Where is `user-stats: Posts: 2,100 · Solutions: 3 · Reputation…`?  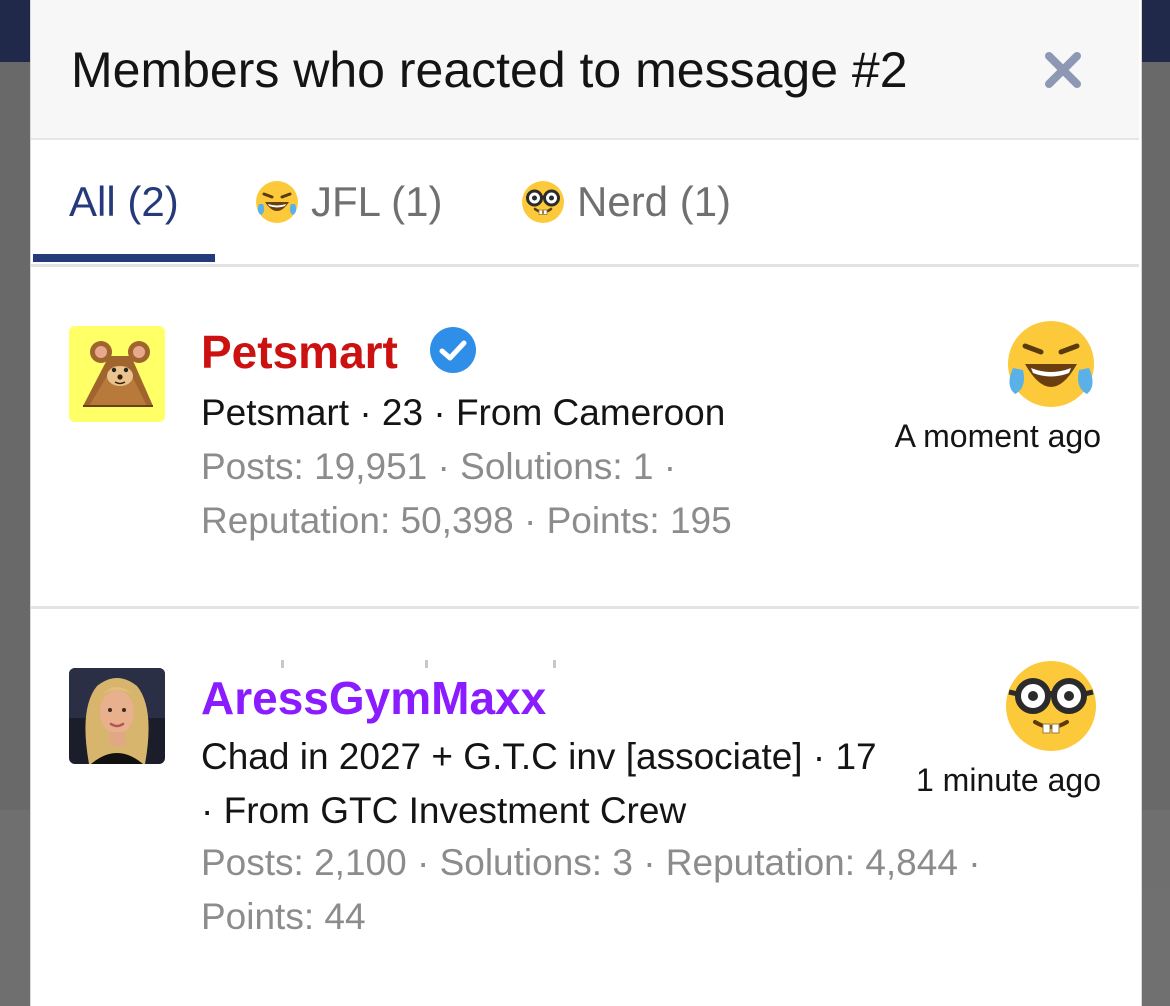 user-stats: Posts: 2,100 · Solutions: 3 · Reputation… is located at coordinates (591, 889).